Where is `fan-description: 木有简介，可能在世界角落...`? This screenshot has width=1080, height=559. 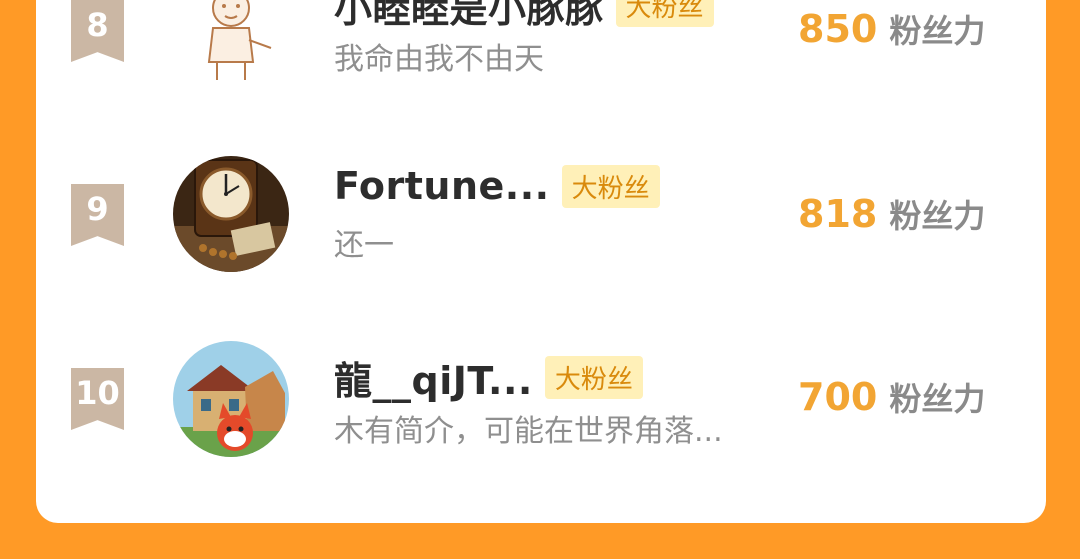
fan-description: 木有简介，可能在世界角落... is located at coordinates (528, 431).